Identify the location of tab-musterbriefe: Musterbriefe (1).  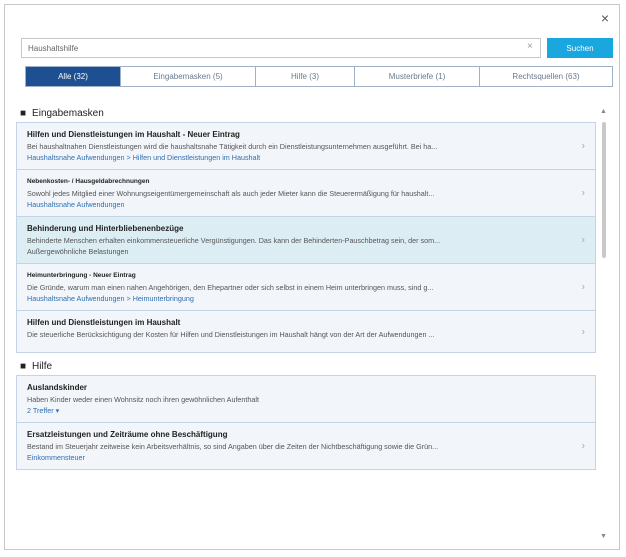
(416, 76).